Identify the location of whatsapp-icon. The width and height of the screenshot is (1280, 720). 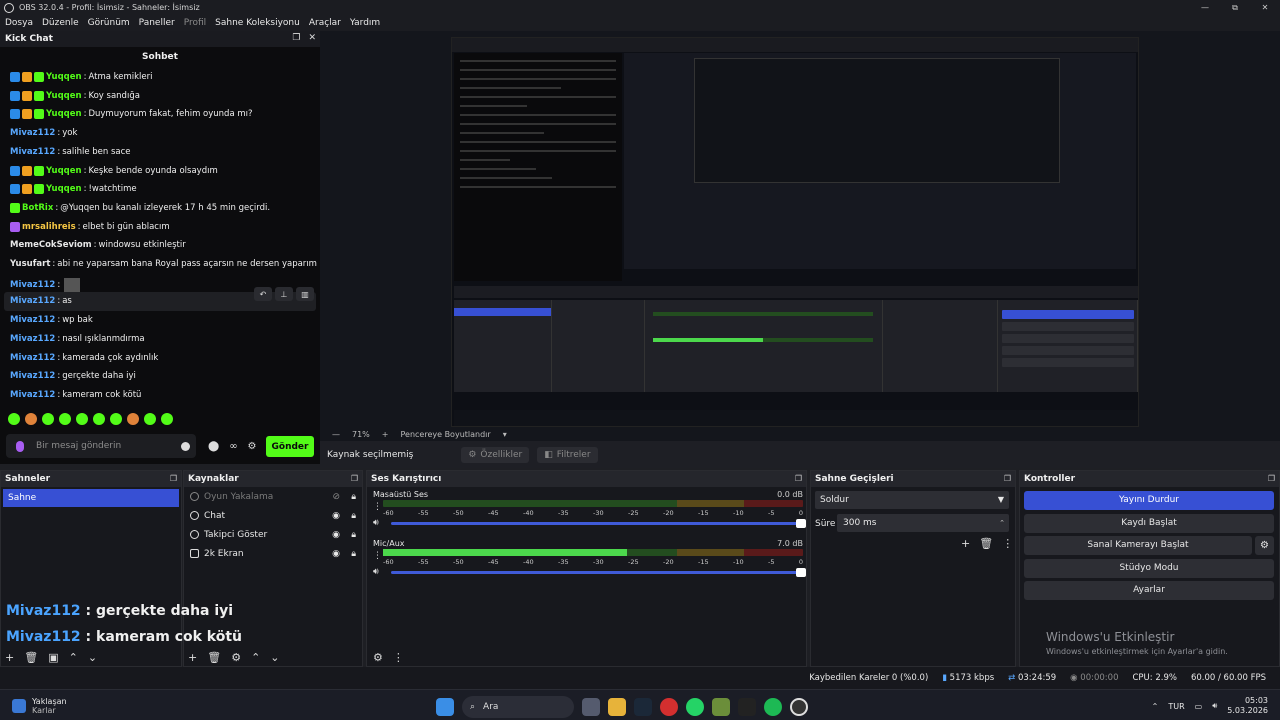
(695, 707).